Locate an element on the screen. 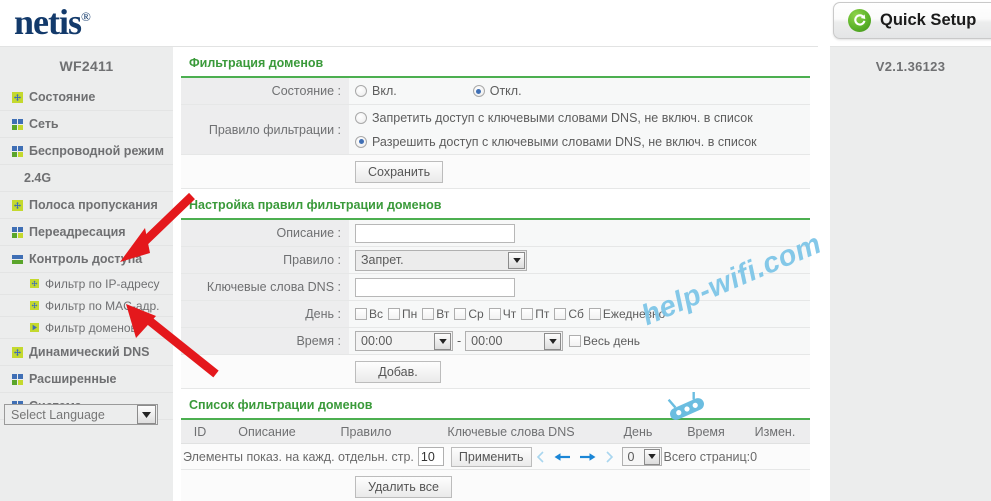  column-header-edit: Измен. is located at coordinates (775, 431).